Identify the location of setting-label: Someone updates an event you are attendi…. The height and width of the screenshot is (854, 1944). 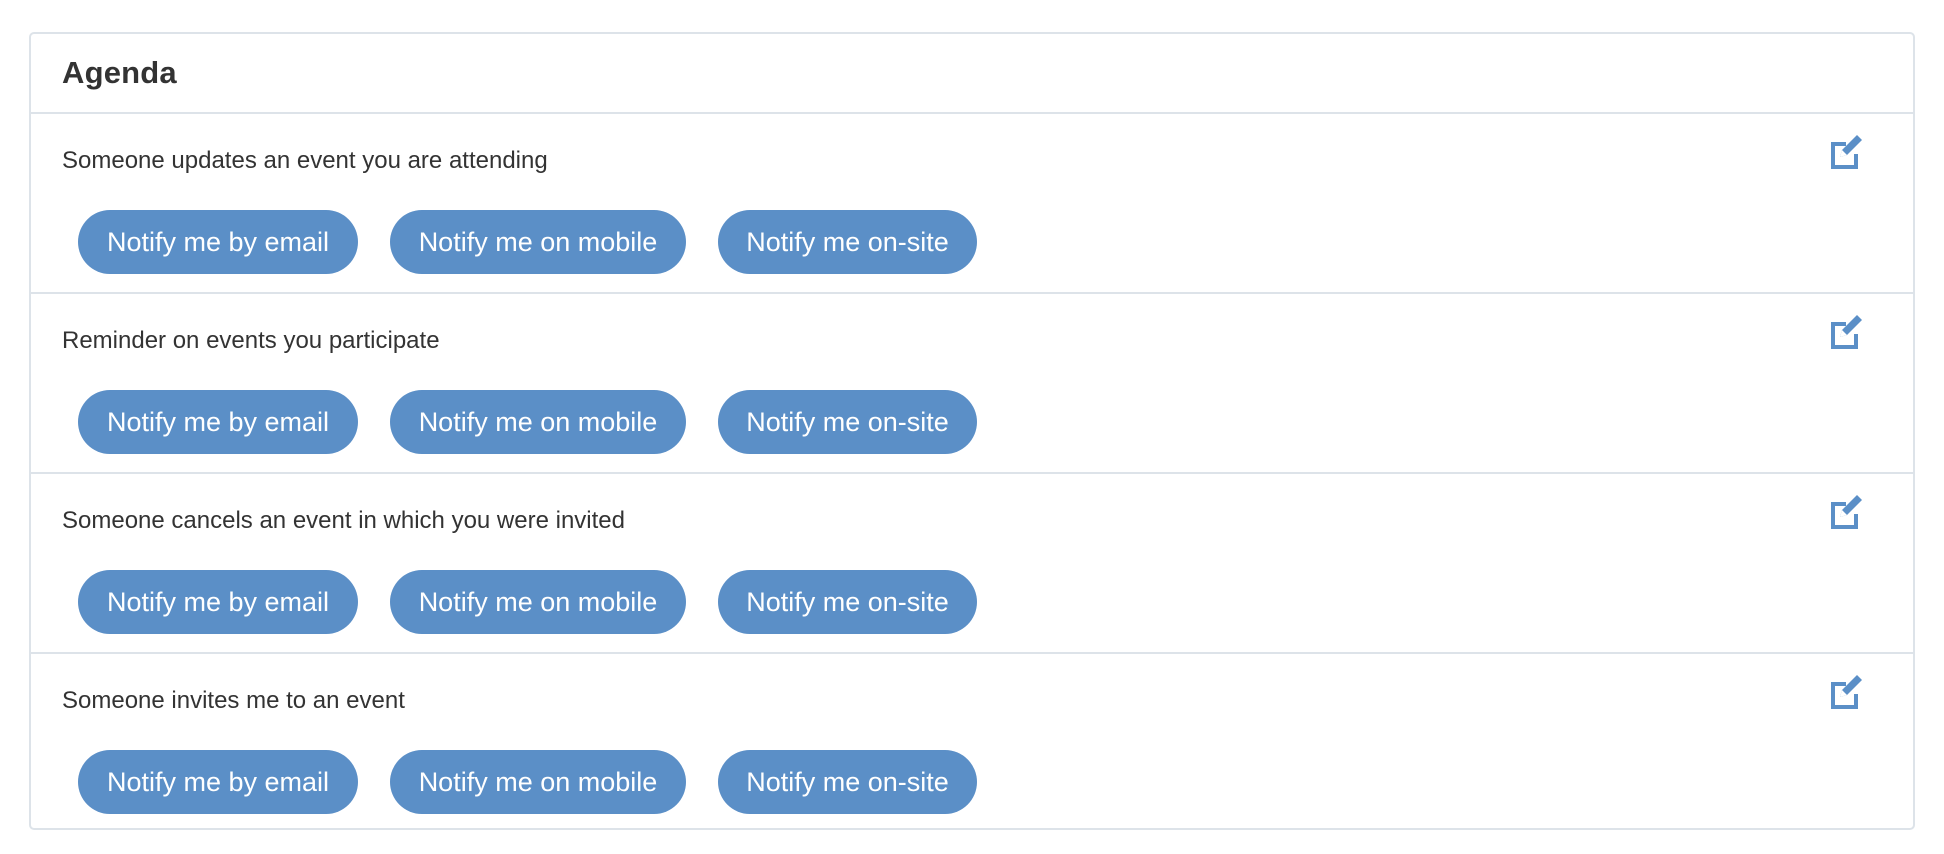
(305, 160).